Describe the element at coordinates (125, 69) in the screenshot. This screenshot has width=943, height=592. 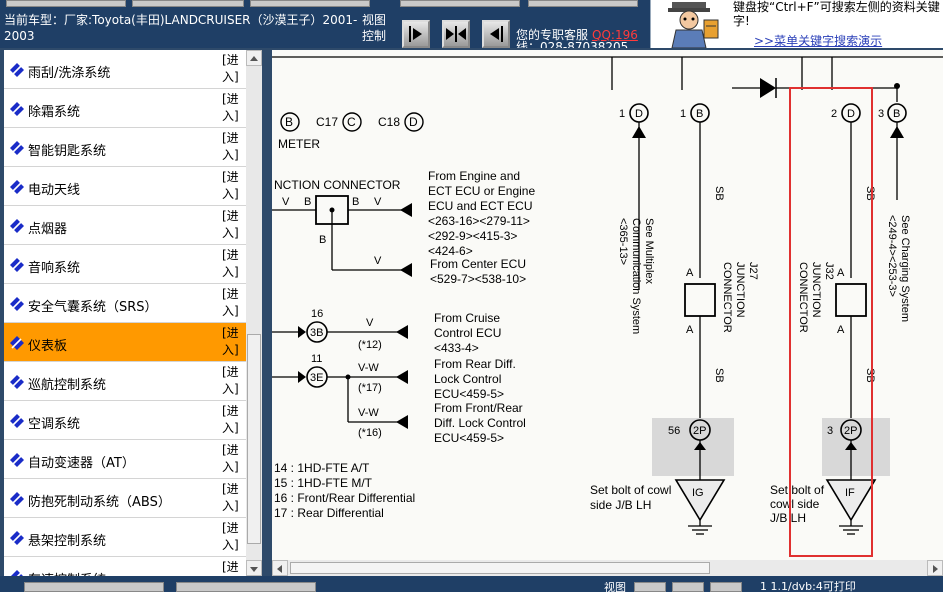
I see `sidebar-menu-item: 雨刮/洗涤系统 [进入]` at that location.